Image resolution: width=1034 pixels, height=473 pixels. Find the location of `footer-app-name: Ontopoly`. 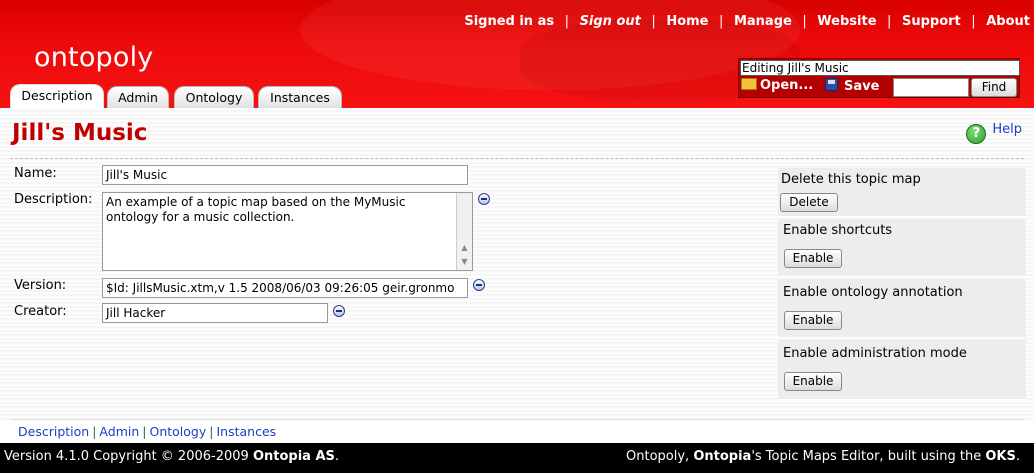

footer-app-name: Ontopoly is located at coordinates (656, 456).